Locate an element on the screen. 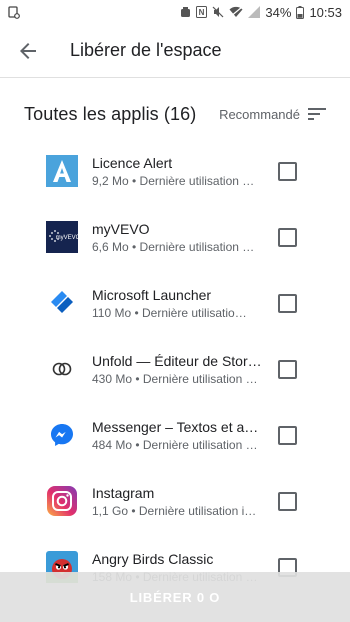 The image size is (350, 622). sort-label: Recommandé is located at coordinates (259, 114).